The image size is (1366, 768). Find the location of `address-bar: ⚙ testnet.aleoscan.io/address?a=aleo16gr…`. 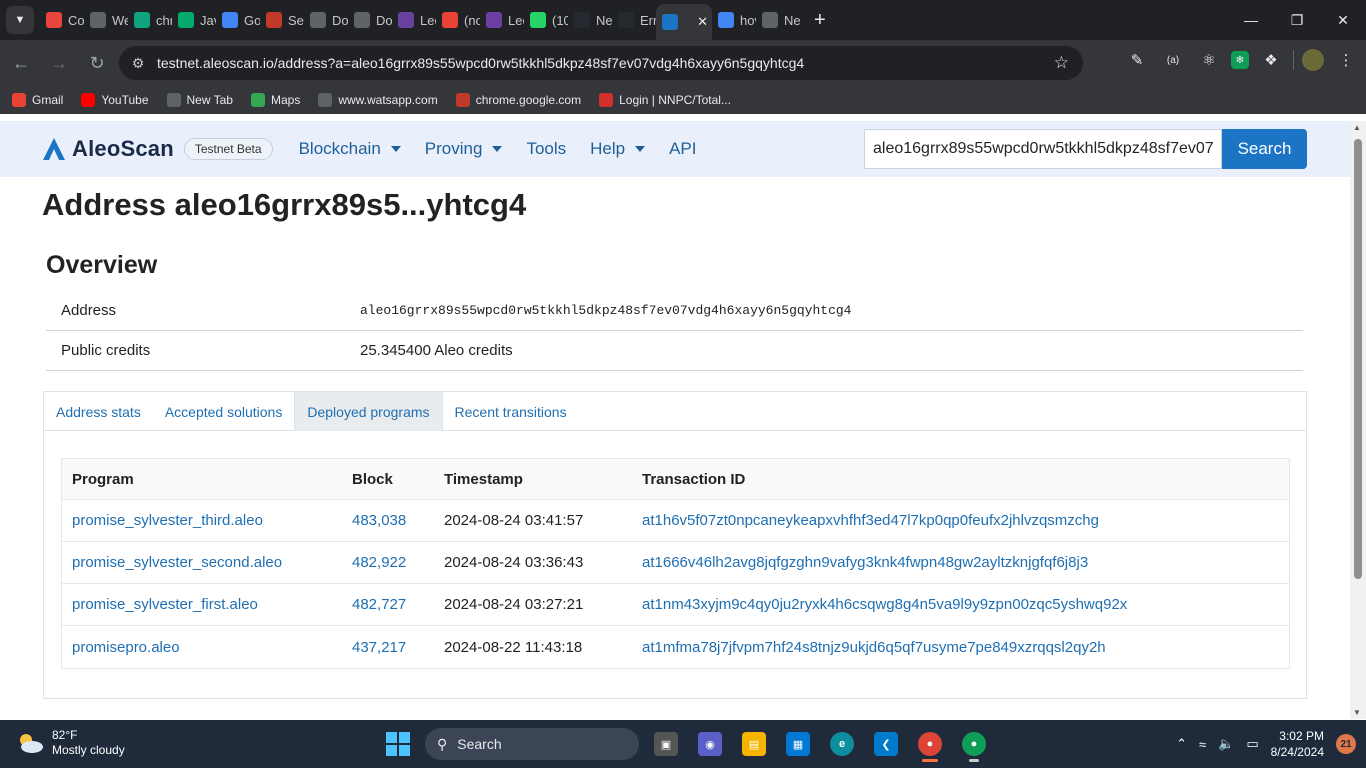

address-bar: ⚙ testnet.aleoscan.io/address?a=aleo16gr… is located at coordinates (601, 63).